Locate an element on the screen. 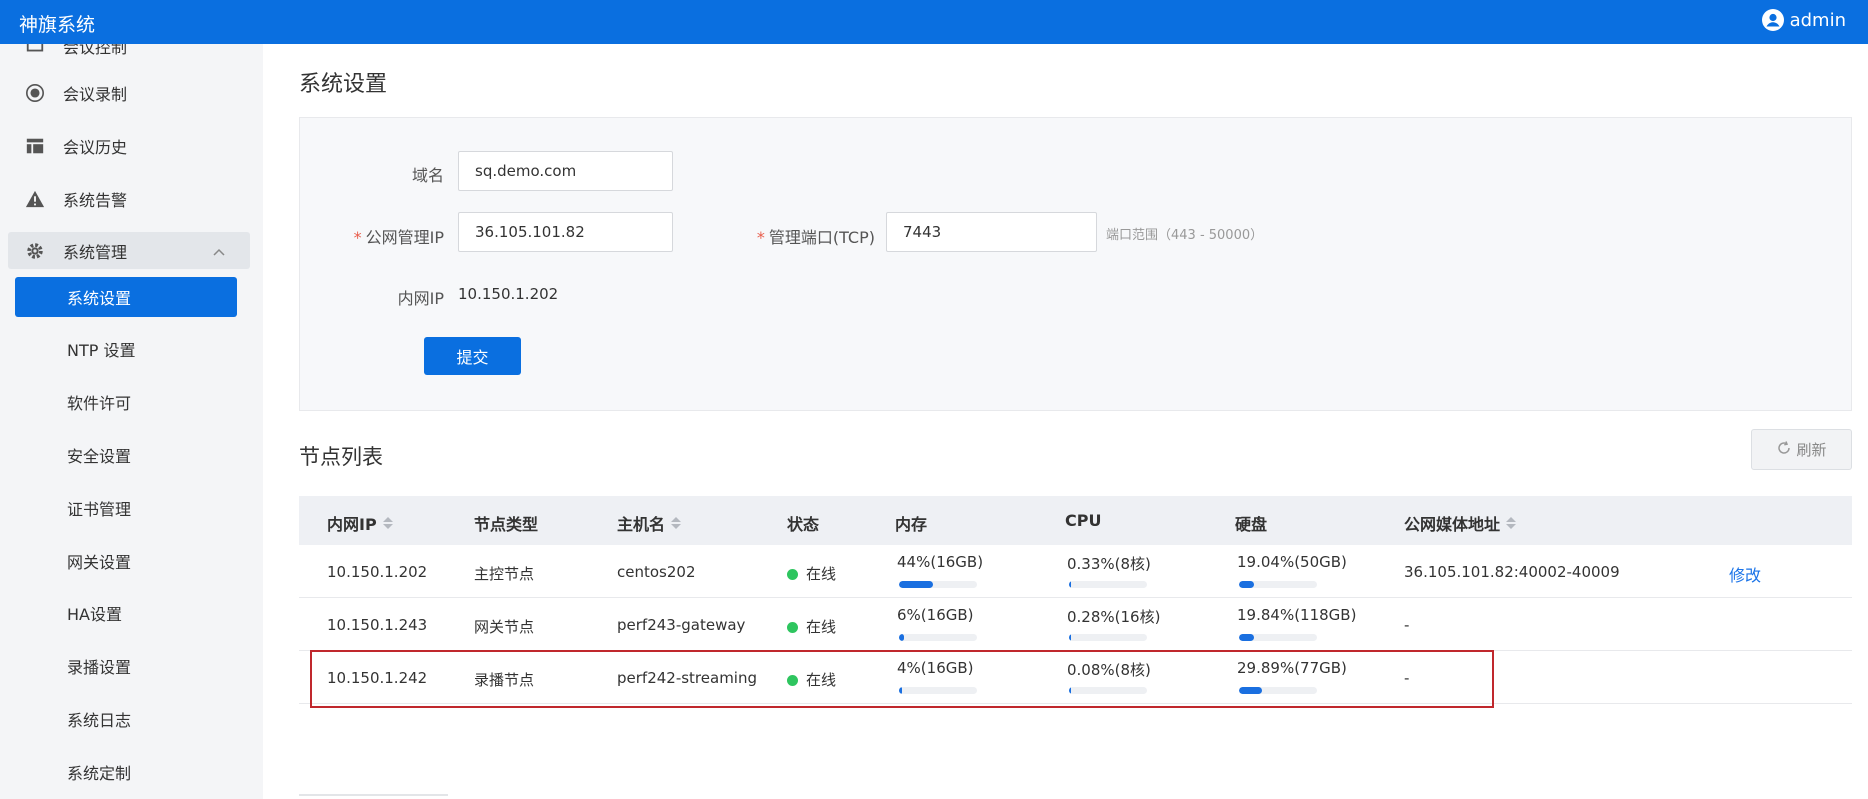 The image size is (1868, 799). domain-input: sq.demo.com is located at coordinates (565, 171).